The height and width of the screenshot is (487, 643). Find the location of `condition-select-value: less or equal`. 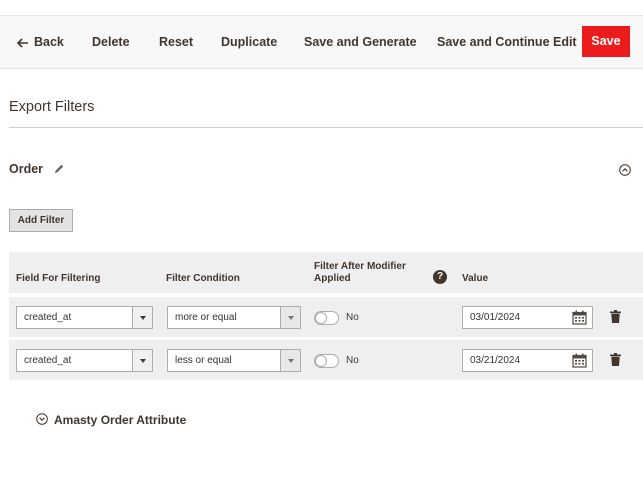

condition-select-value: less or equal is located at coordinates (203, 360).